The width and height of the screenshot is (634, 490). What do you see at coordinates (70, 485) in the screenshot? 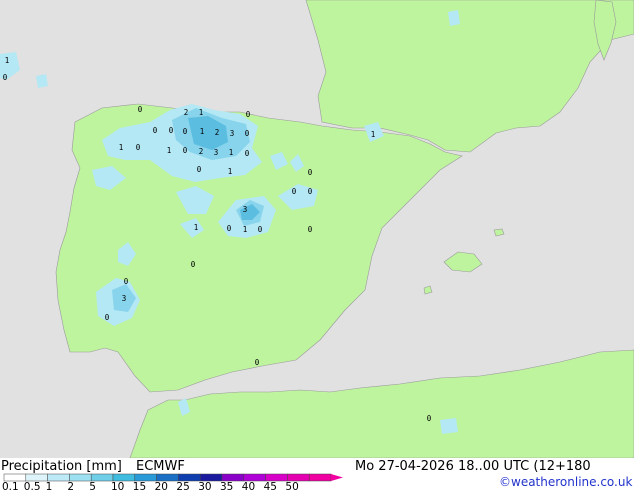
I see `scale-label: 2` at bounding box center [70, 485].